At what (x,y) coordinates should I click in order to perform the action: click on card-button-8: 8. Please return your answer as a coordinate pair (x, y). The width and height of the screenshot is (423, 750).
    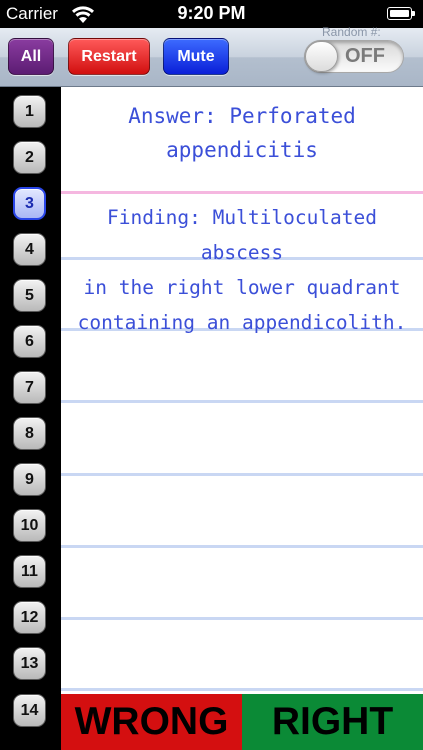
    Looking at the image, I should click on (29, 433).